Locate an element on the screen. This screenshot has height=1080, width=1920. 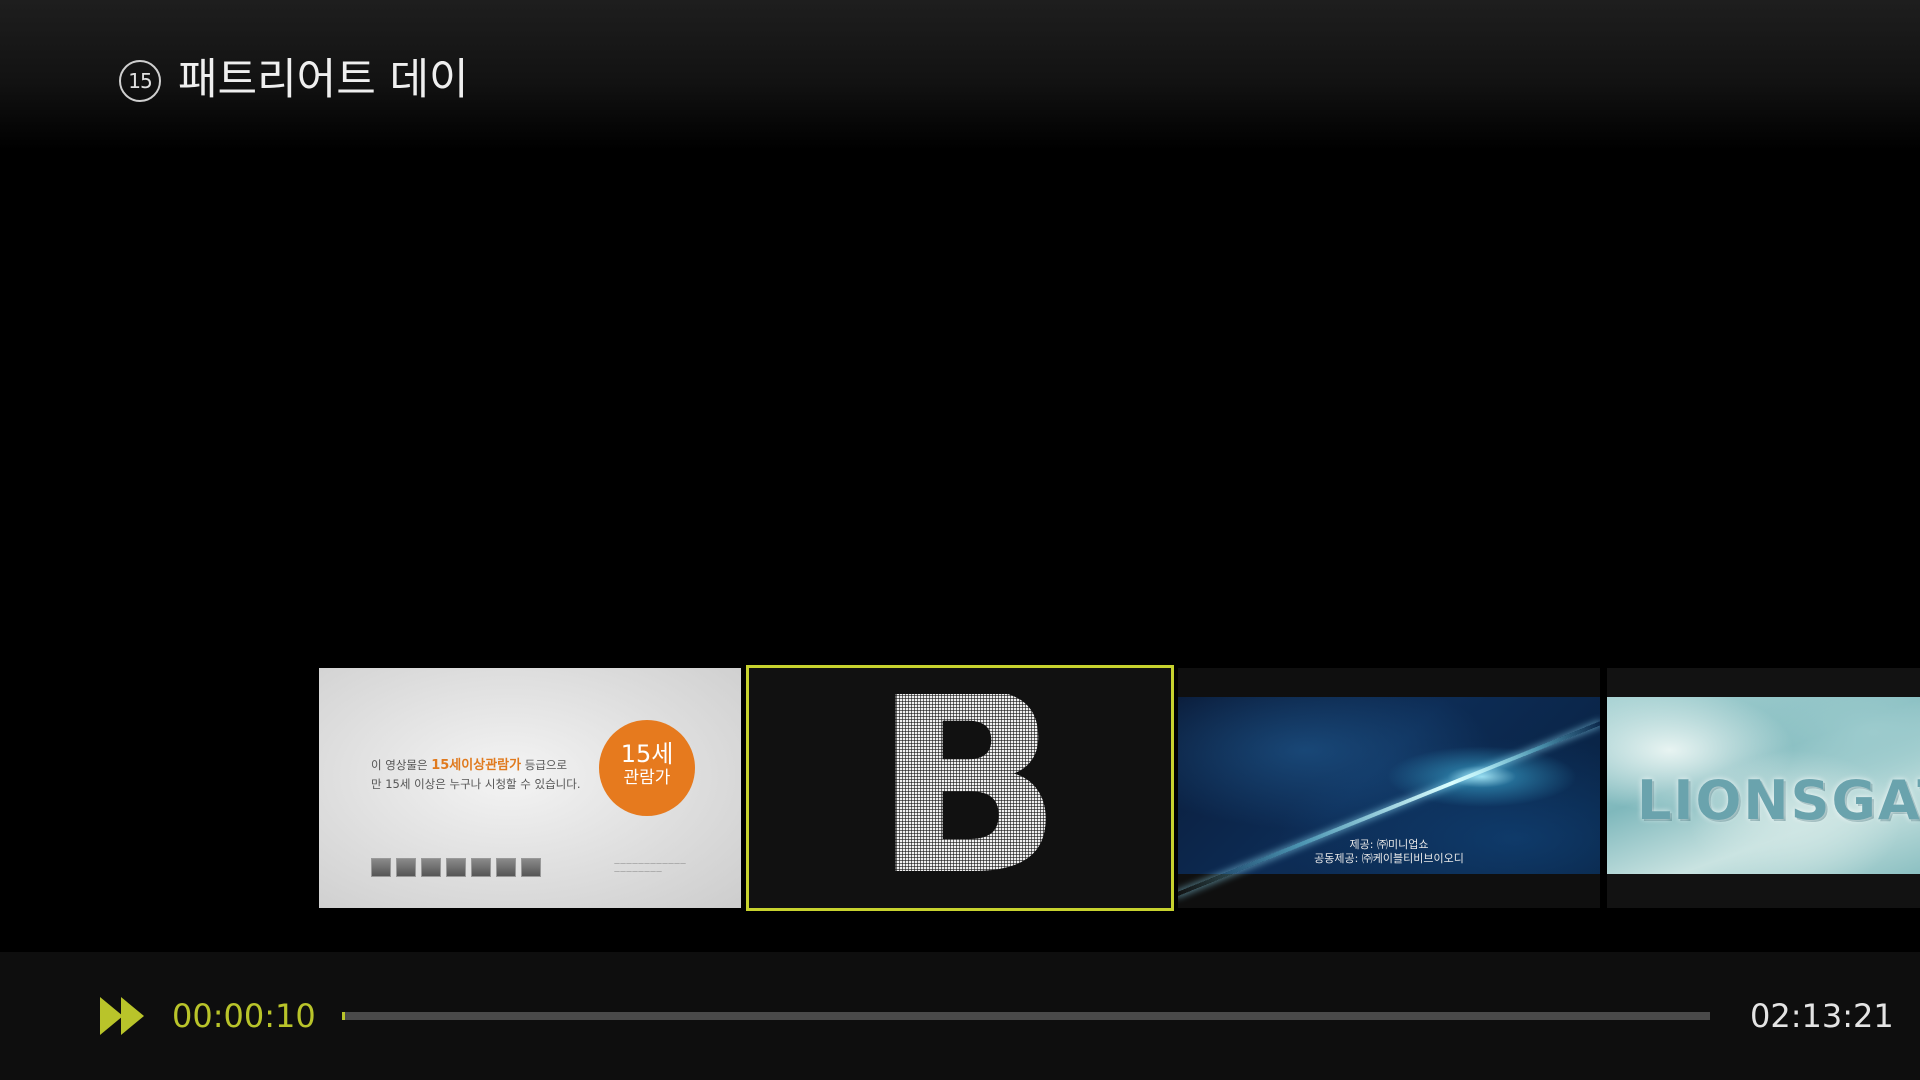
fine-print: ———————————— ———————— is located at coordinates (650, 867).